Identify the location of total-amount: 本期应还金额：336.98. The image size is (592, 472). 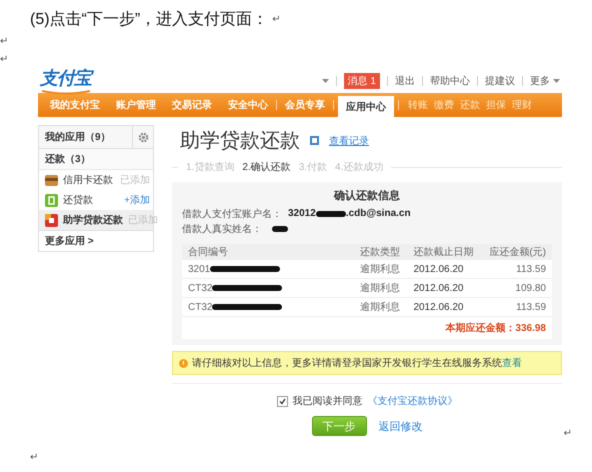
(495, 328).